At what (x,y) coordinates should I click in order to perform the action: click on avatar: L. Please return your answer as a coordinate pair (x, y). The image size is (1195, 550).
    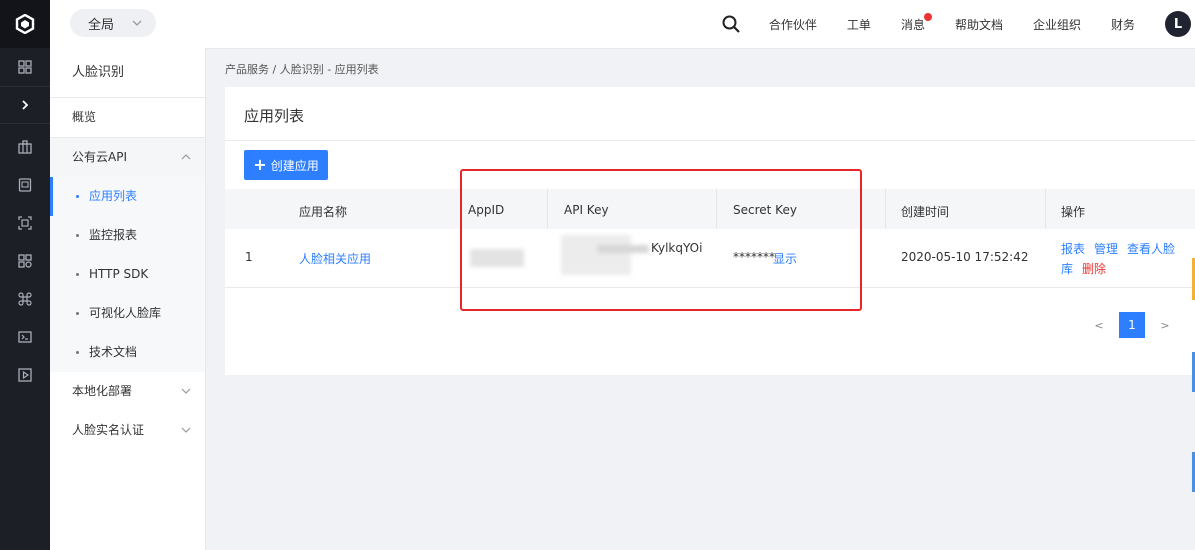
    Looking at the image, I should click on (1178, 24).